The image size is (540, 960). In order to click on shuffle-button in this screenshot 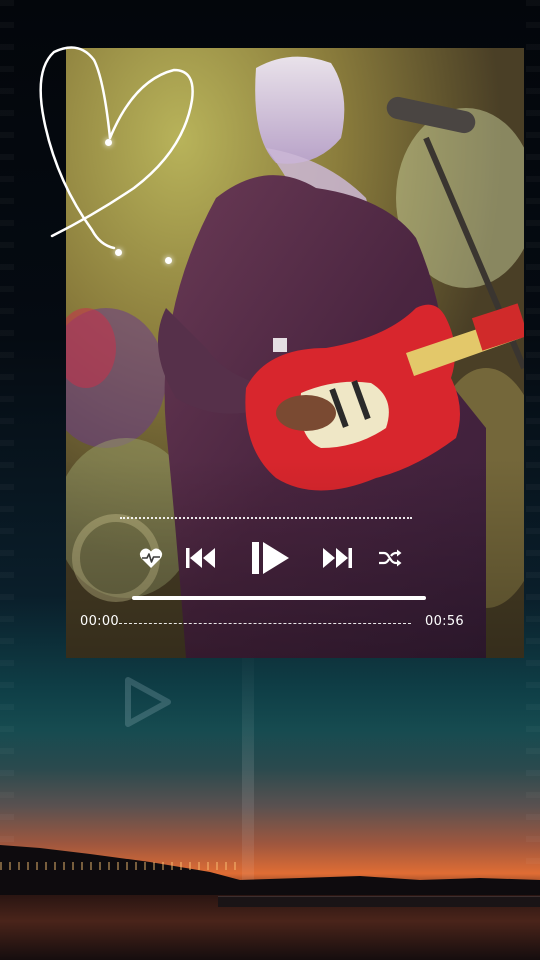, I will do `click(390, 558)`.